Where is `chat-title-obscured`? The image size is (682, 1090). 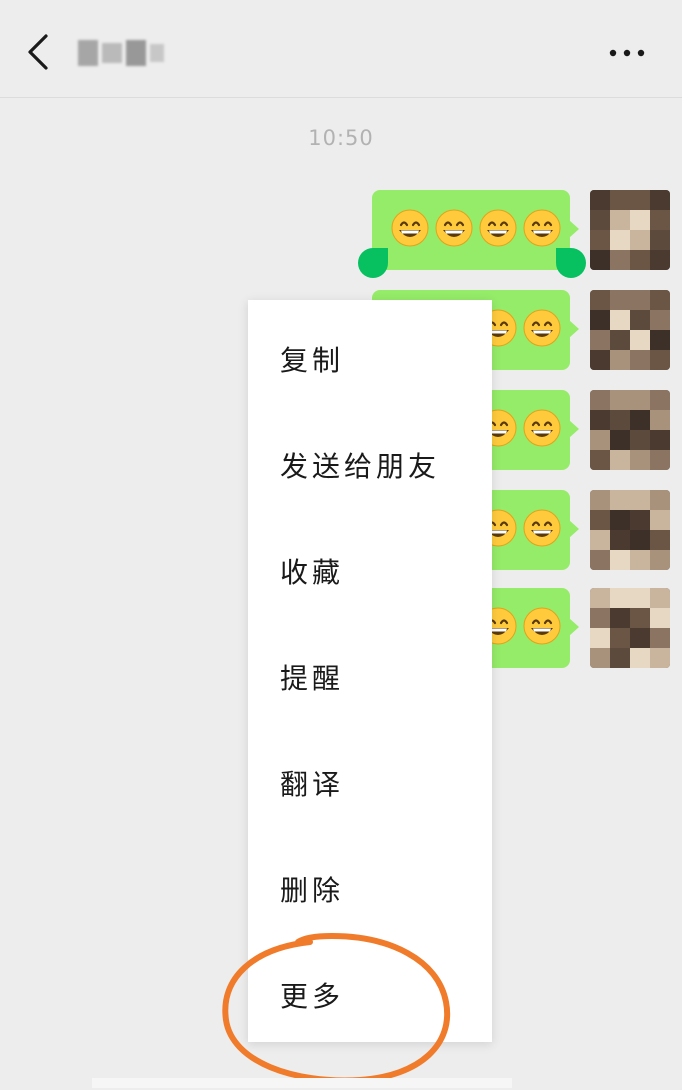
chat-title-obscured is located at coordinates (128, 53).